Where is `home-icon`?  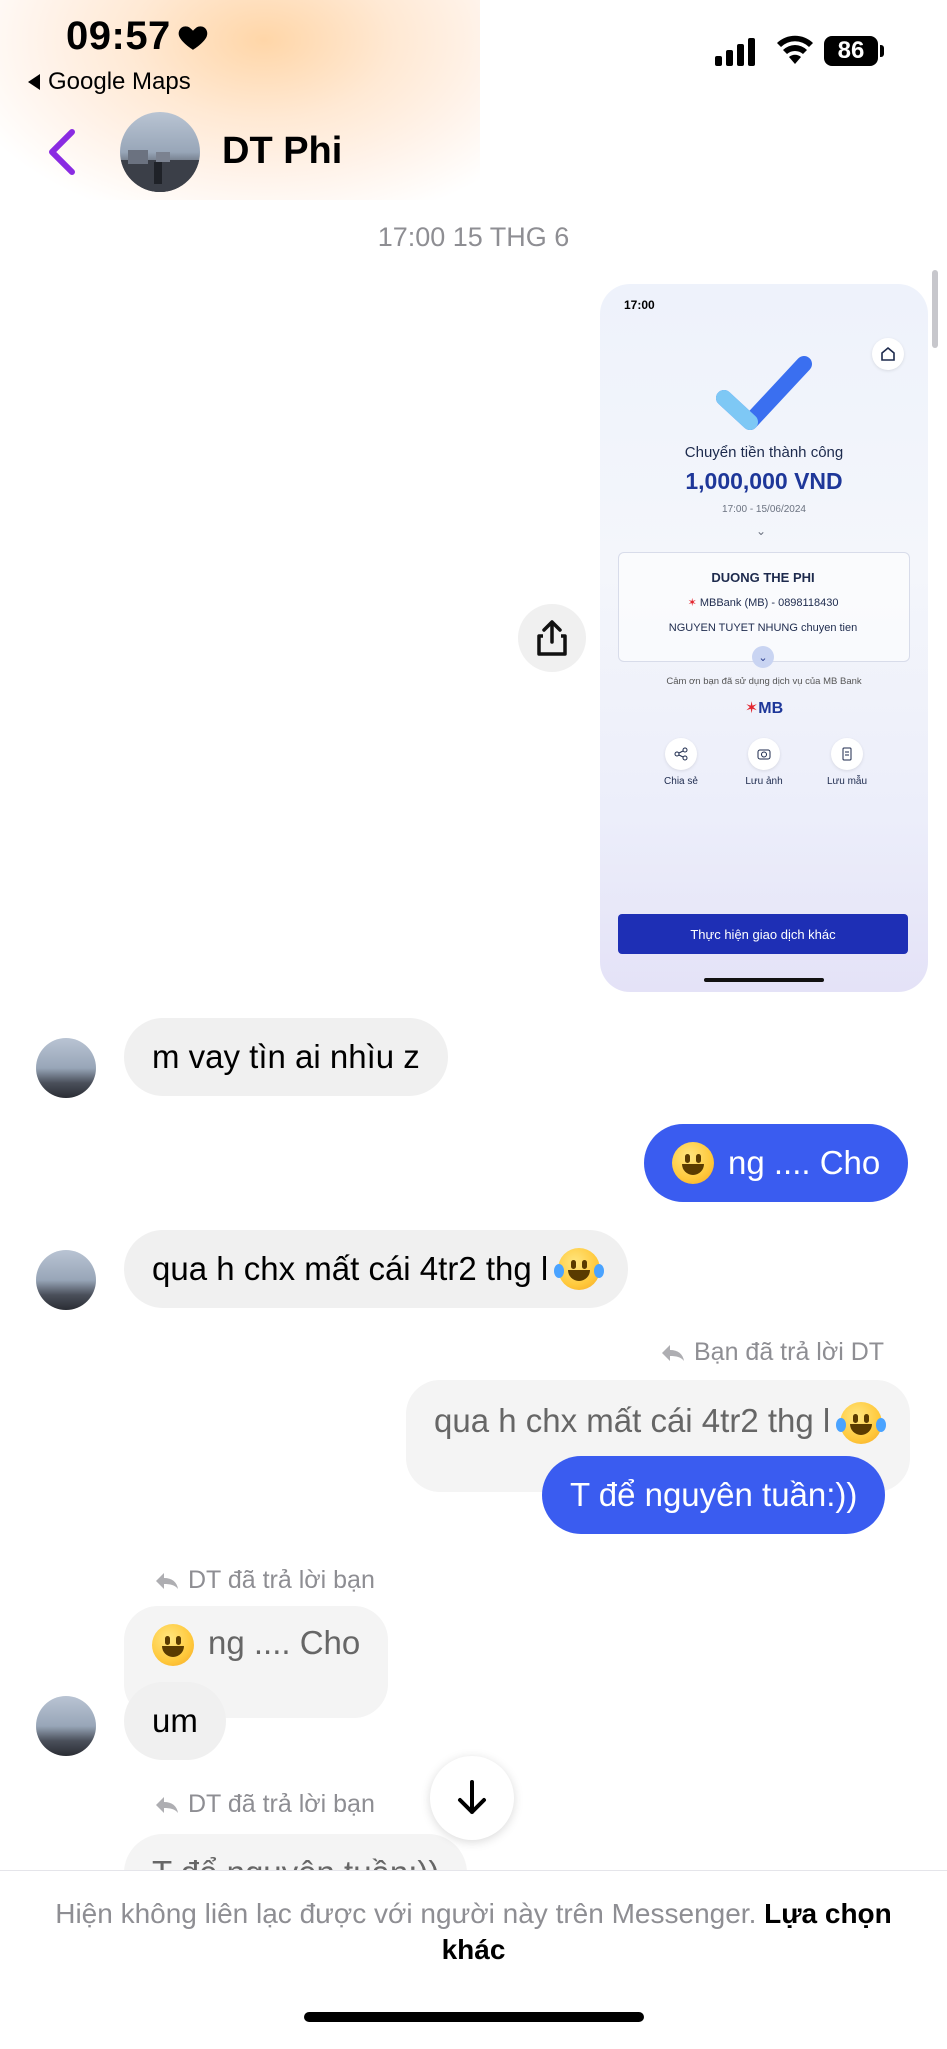 home-icon is located at coordinates (888, 354).